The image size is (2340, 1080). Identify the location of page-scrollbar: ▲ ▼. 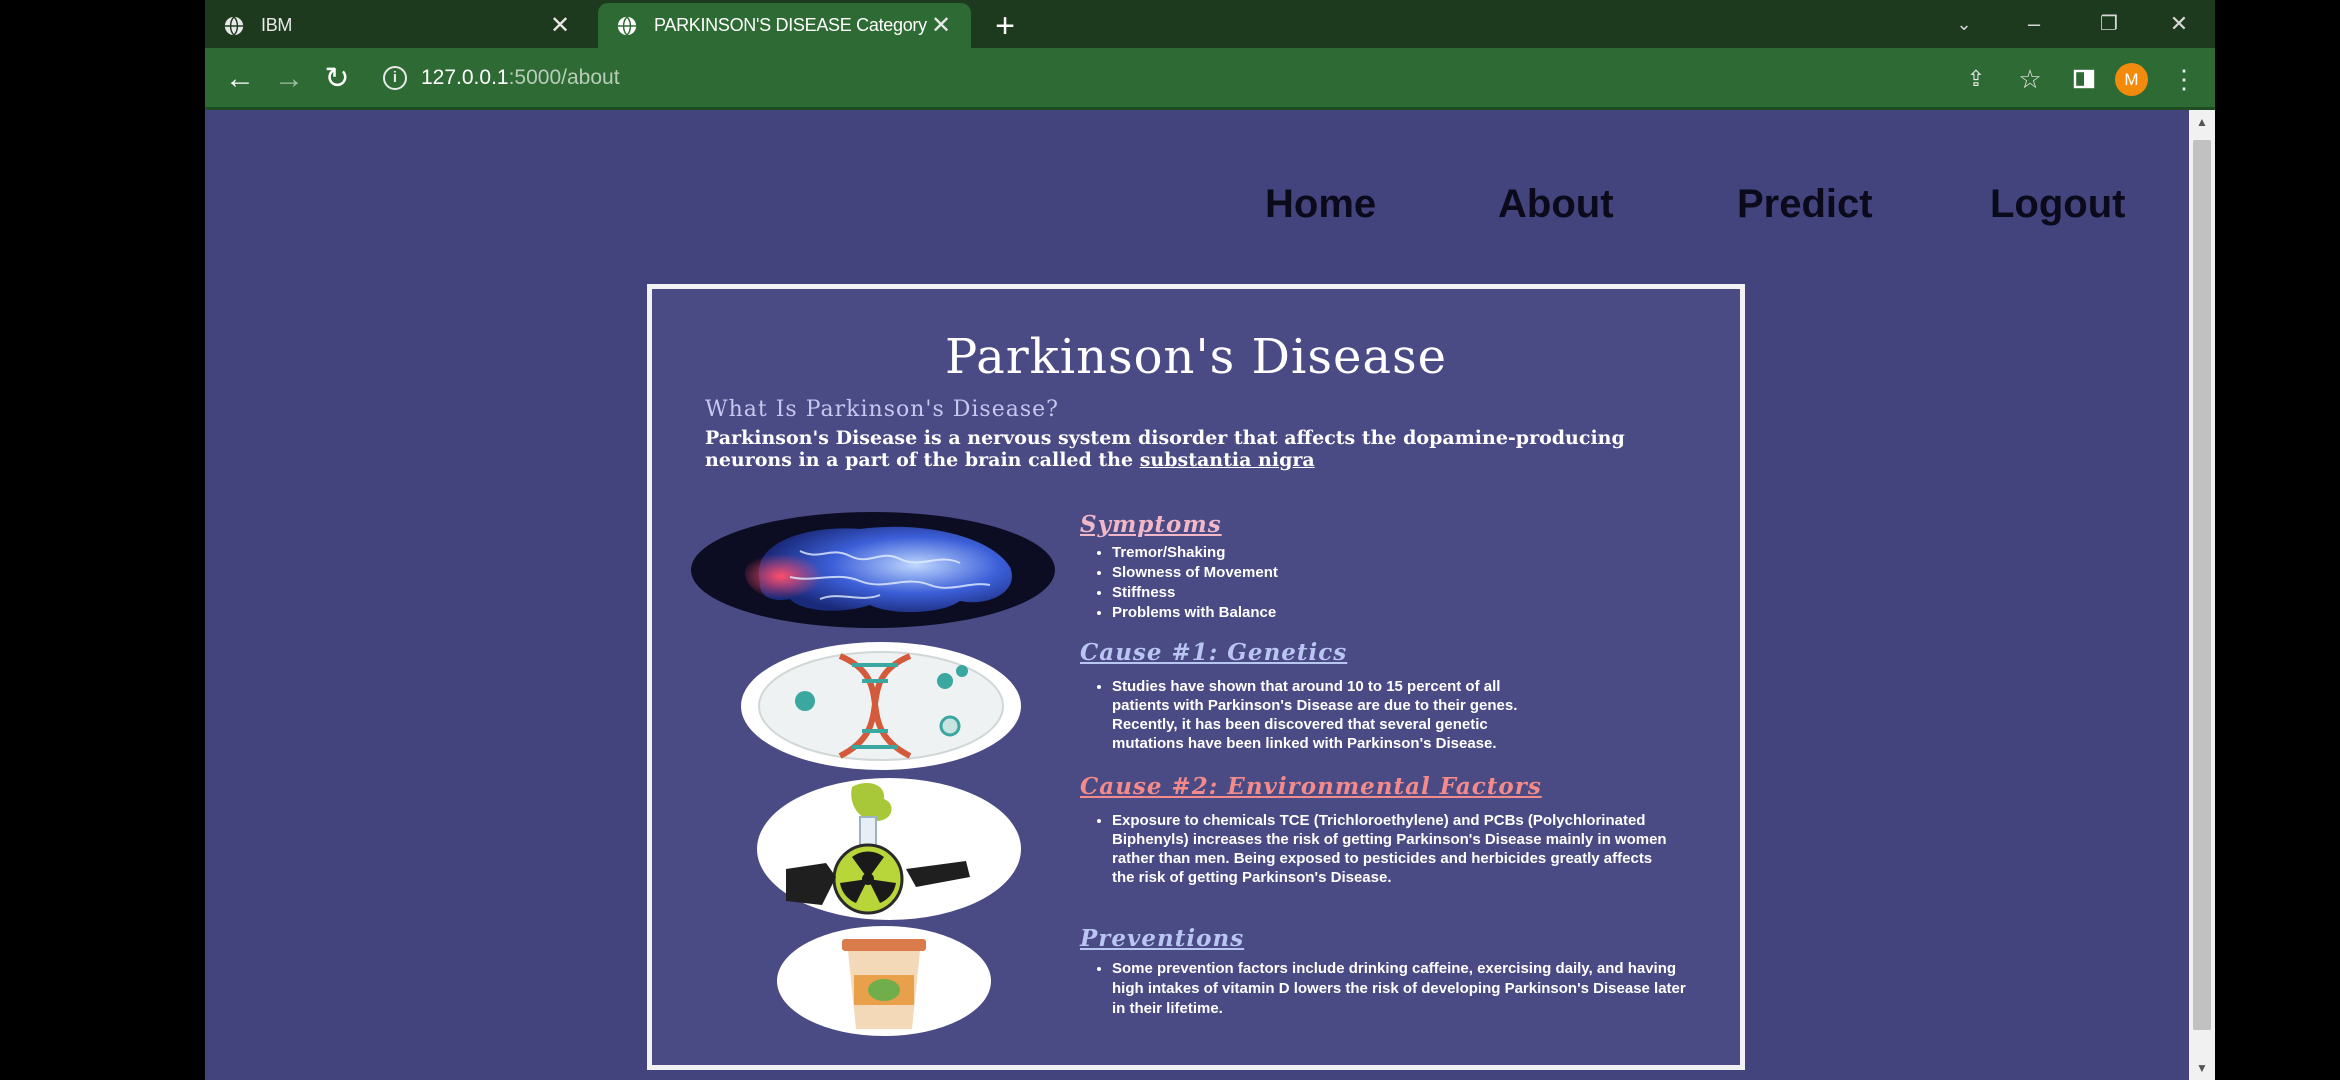
(2202, 595).